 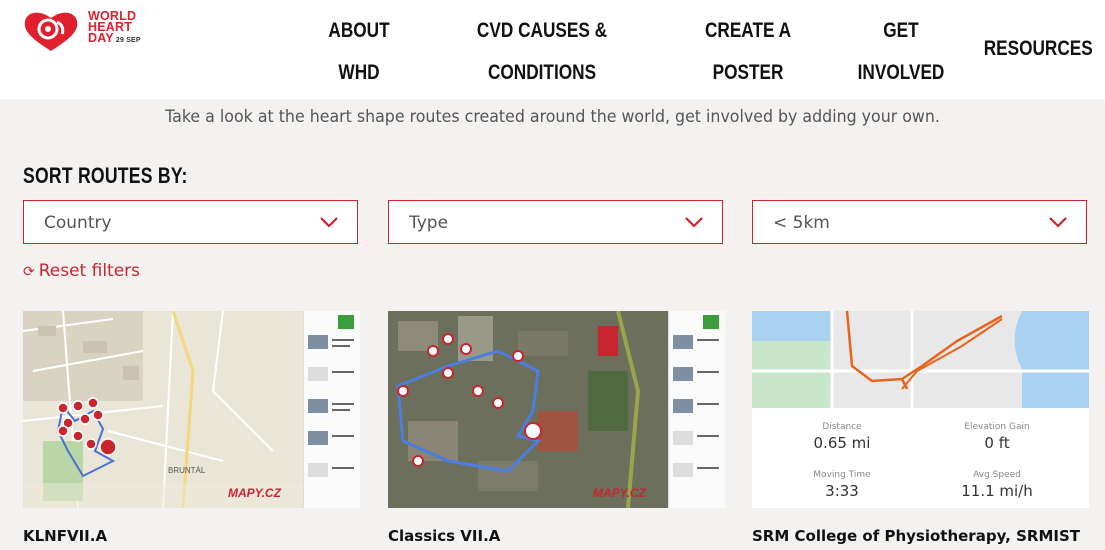 I want to click on refresh-icon: ⟳, so click(x=29, y=272).